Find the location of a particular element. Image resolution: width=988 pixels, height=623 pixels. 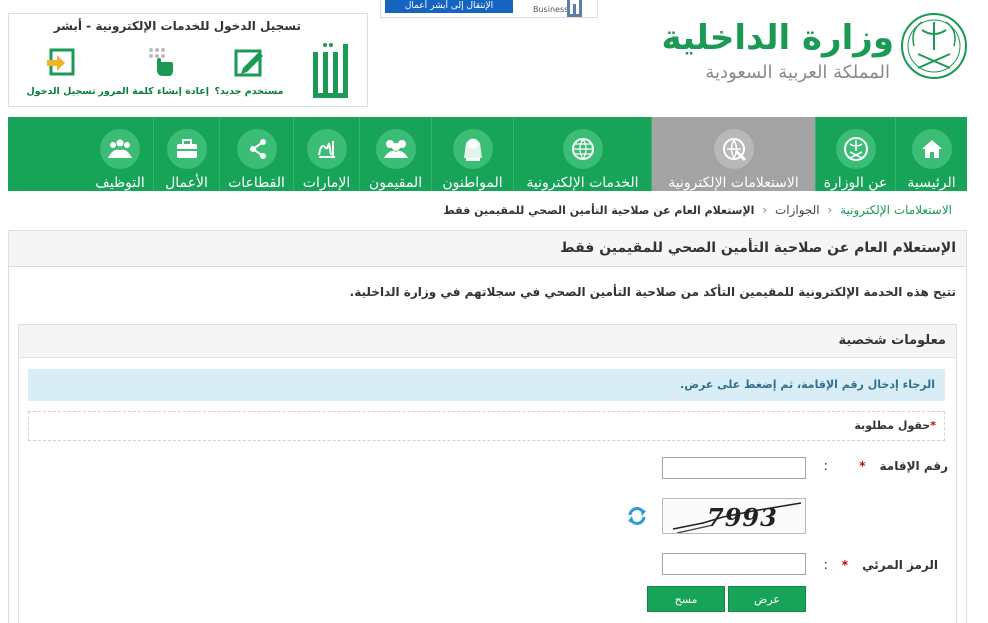

nav-item-sectors: القطاعات is located at coordinates (256, 154).